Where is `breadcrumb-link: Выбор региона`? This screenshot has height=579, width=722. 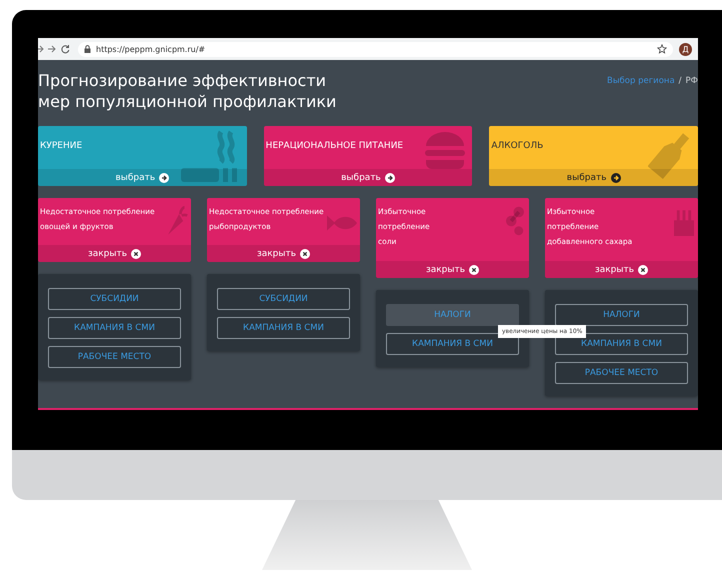 breadcrumb-link: Выбор региона is located at coordinates (641, 81).